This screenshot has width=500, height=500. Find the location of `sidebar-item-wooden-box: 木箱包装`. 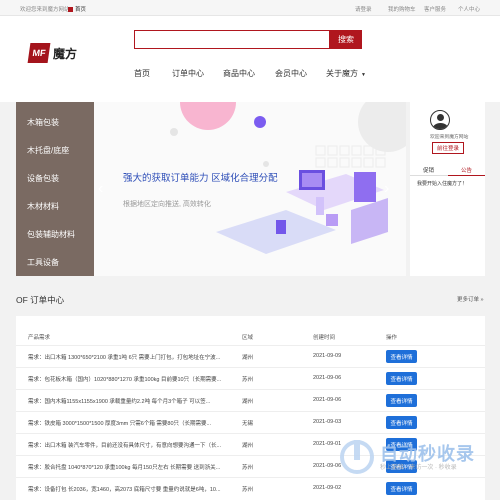

sidebar-item-wooden-box: 木箱包装 is located at coordinates (43, 122).